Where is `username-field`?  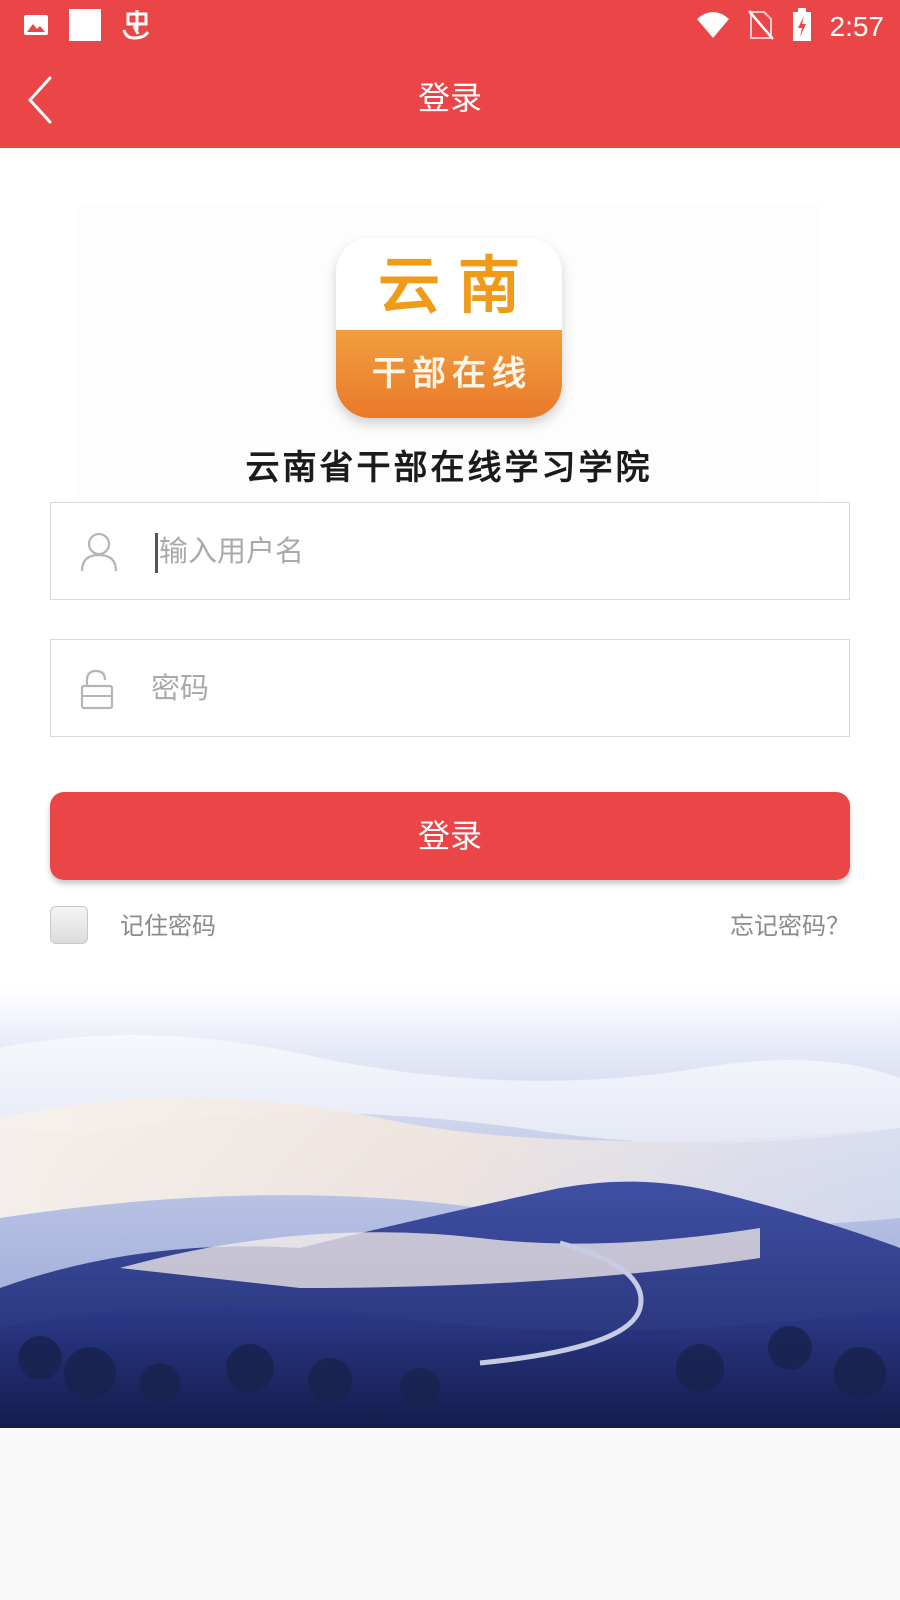 username-field is located at coordinates (450, 551).